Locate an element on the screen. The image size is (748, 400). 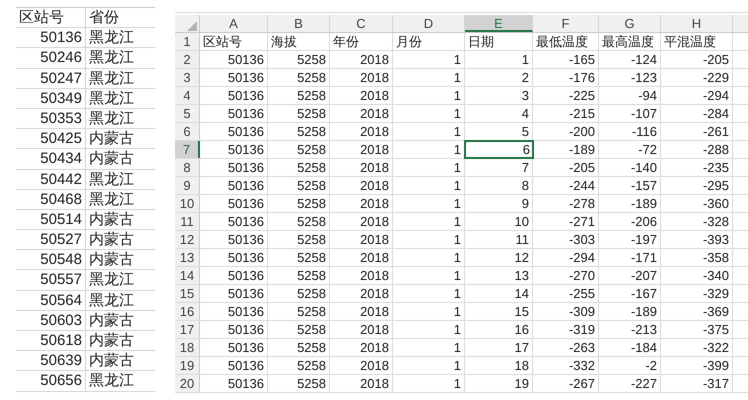
row-header: 12 is located at coordinates (187, 239).